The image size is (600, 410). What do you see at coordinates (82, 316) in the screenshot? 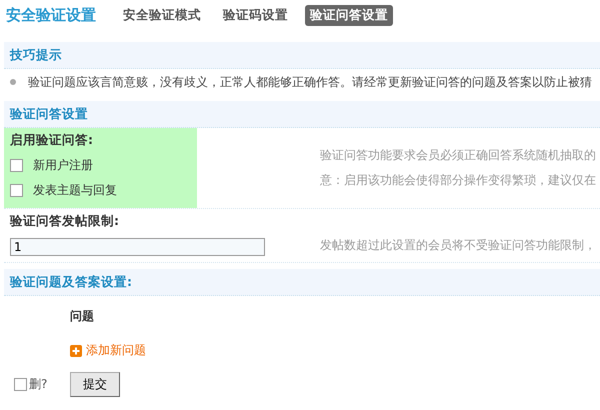
I see `column-header: 问题` at bounding box center [82, 316].